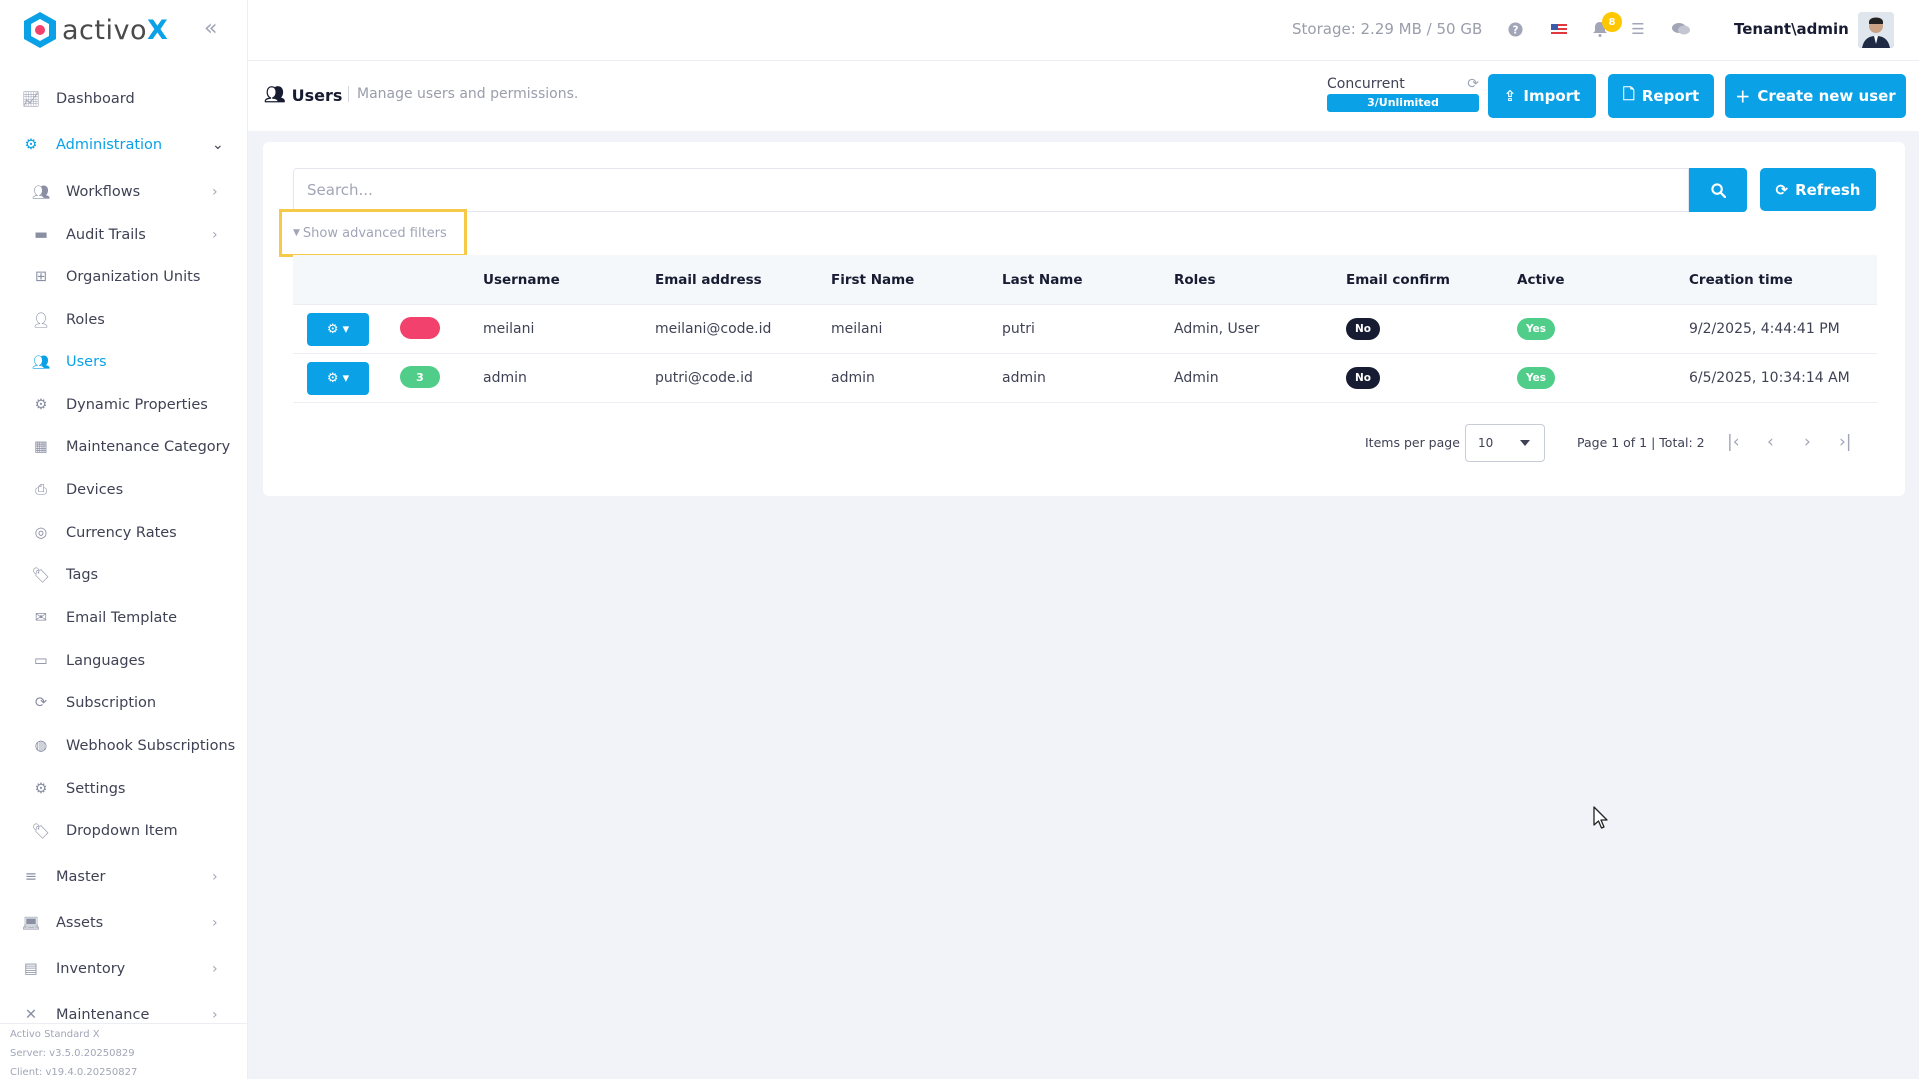 This screenshot has height=1079, width=1919. I want to click on column-header-creation-time: Creation time, so click(1741, 280).